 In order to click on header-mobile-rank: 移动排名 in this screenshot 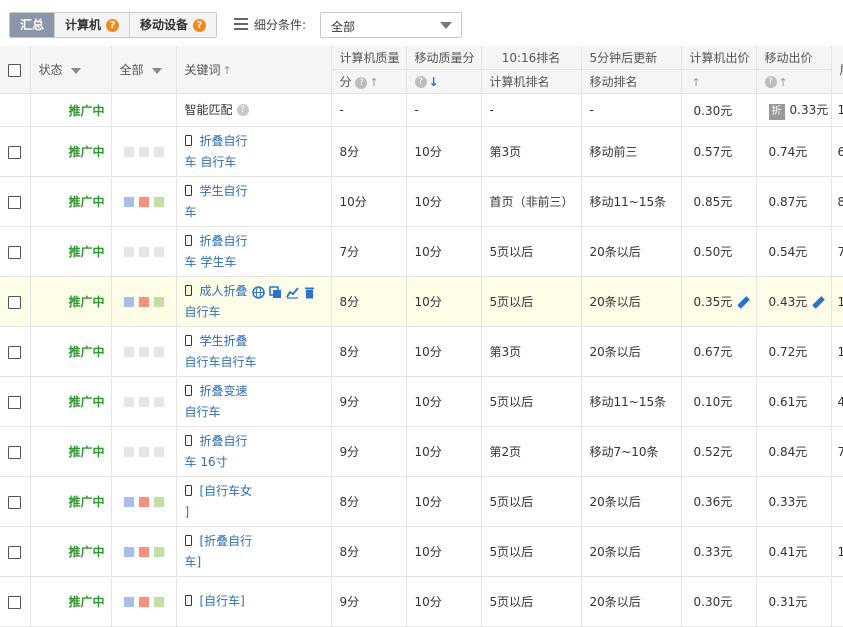, I will do `click(631, 82)`.